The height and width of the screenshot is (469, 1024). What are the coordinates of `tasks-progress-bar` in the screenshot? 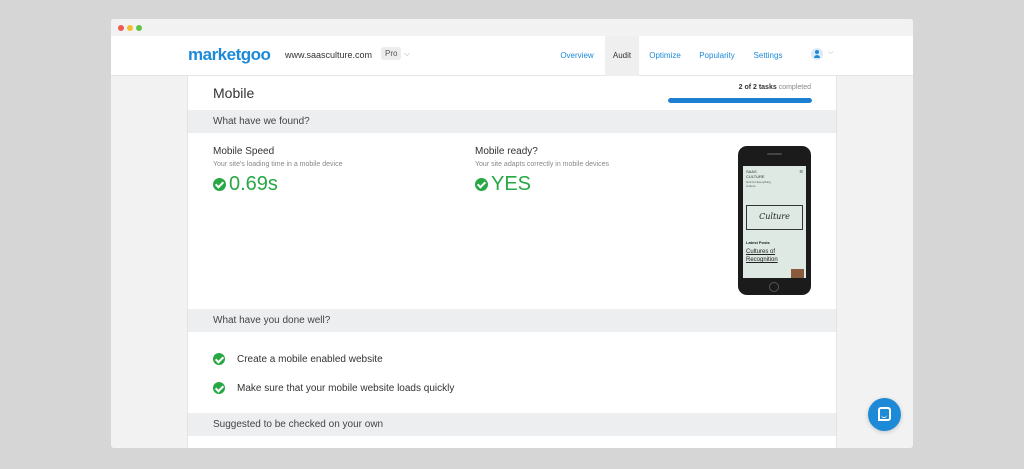 It's located at (740, 100).